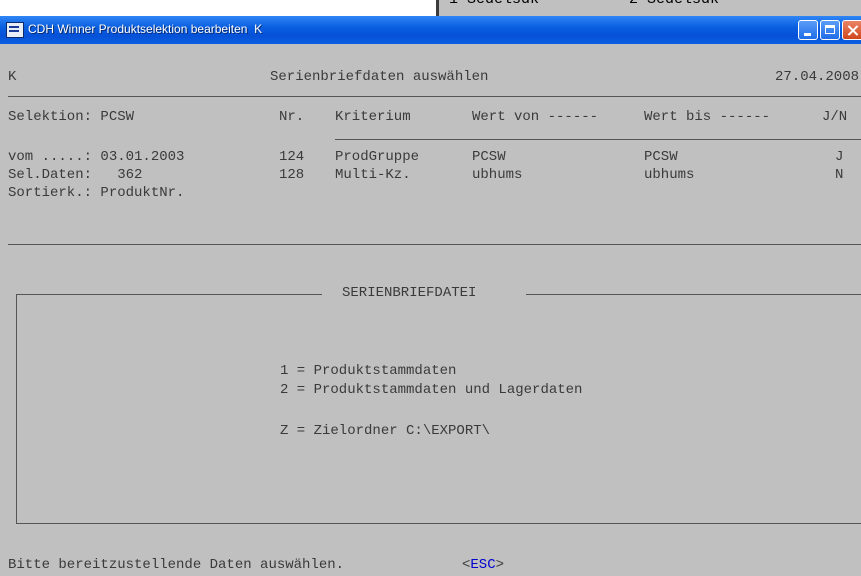 The width and height of the screenshot is (861, 576). Describe the element at coordinates (500, 565) in the screenshot. I see `esc-bracket-close: >` at that location.